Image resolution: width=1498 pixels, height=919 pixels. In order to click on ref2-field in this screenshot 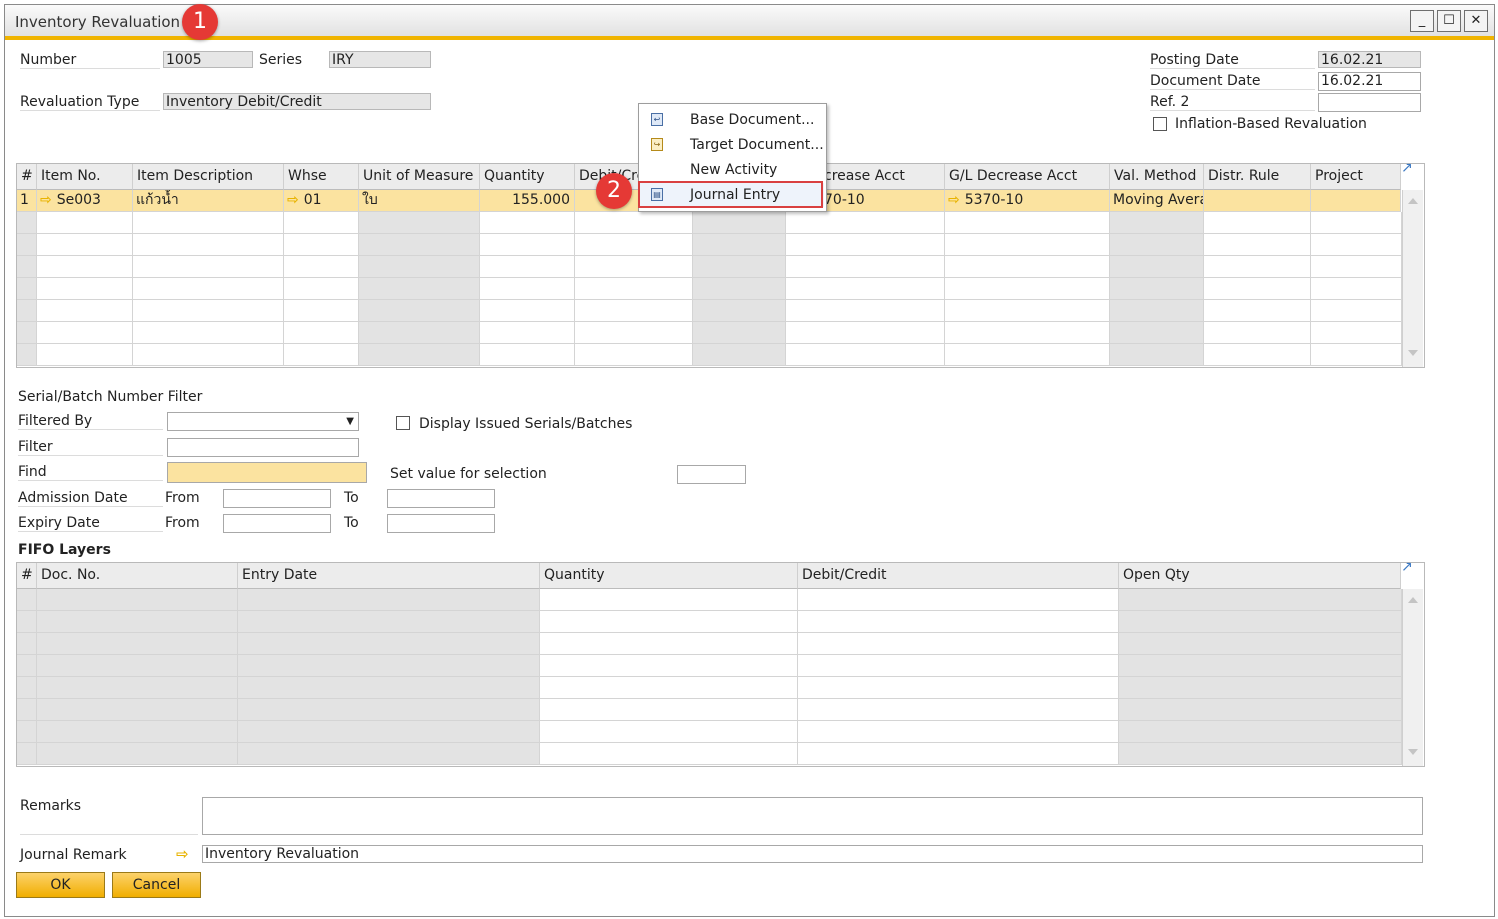, I will do `click(1369, 102)`.